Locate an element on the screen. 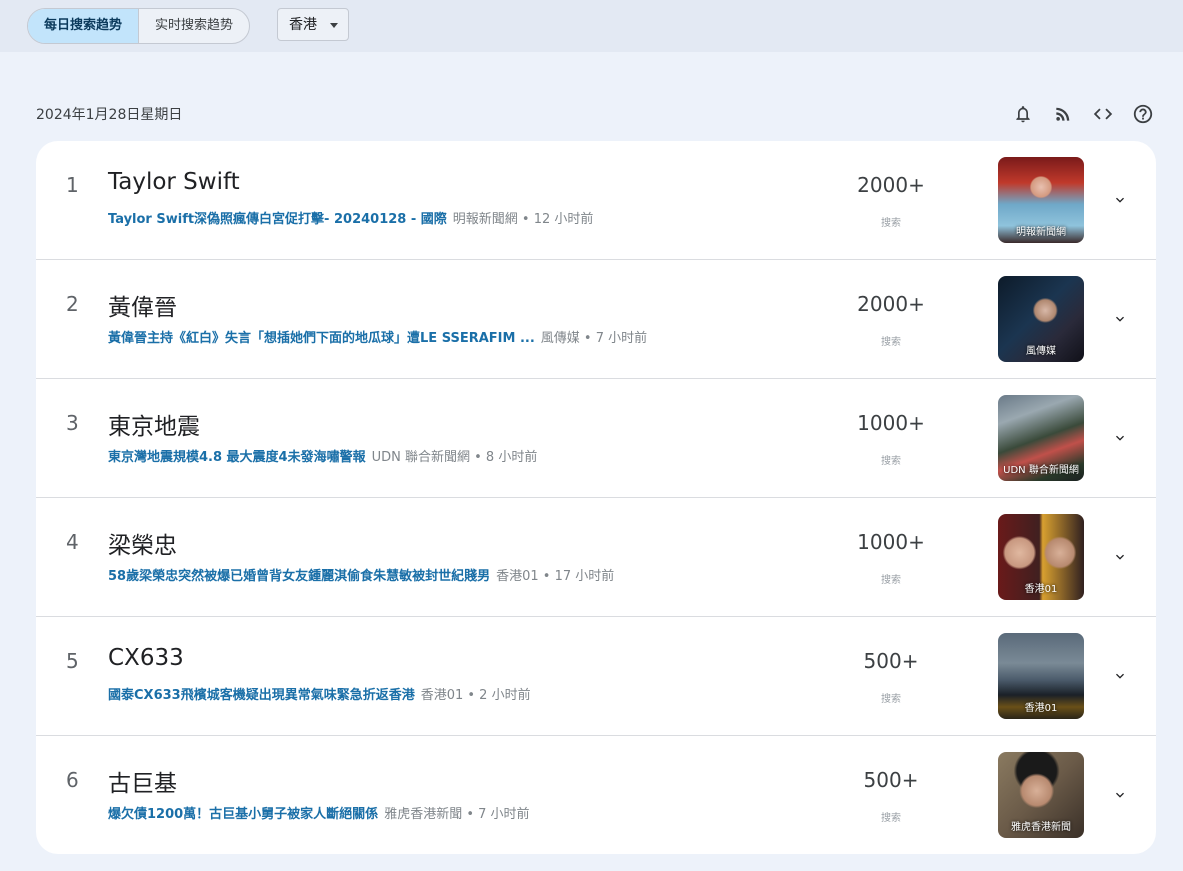 The image size is (1183, 871). article-meta: 明報新聞網 • 12 小时前 is located at coordinates (523, 219).